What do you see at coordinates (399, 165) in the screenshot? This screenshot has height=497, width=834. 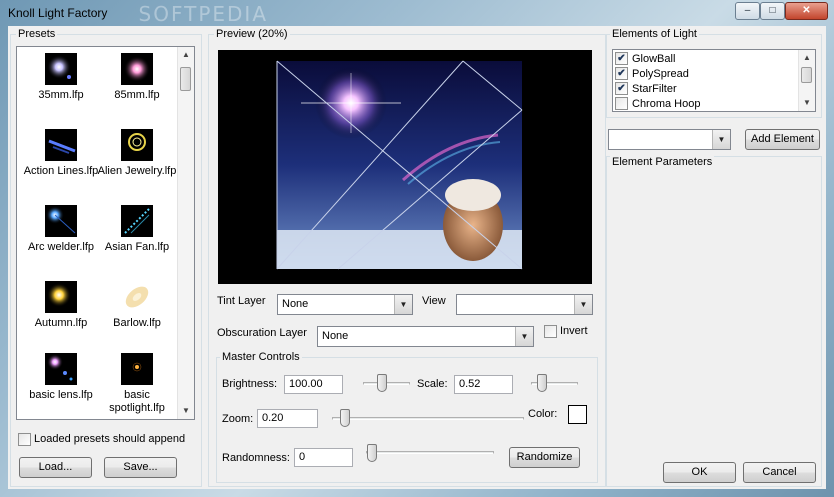 I see `preview-image` at bounding box center [399, 165].